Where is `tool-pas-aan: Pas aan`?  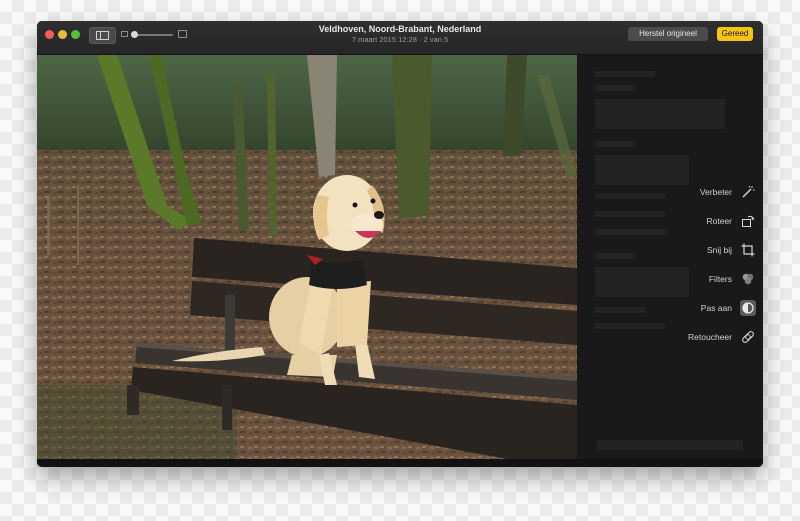
tool-pas-aan: Pas aan is located at coordinates (728, 308).